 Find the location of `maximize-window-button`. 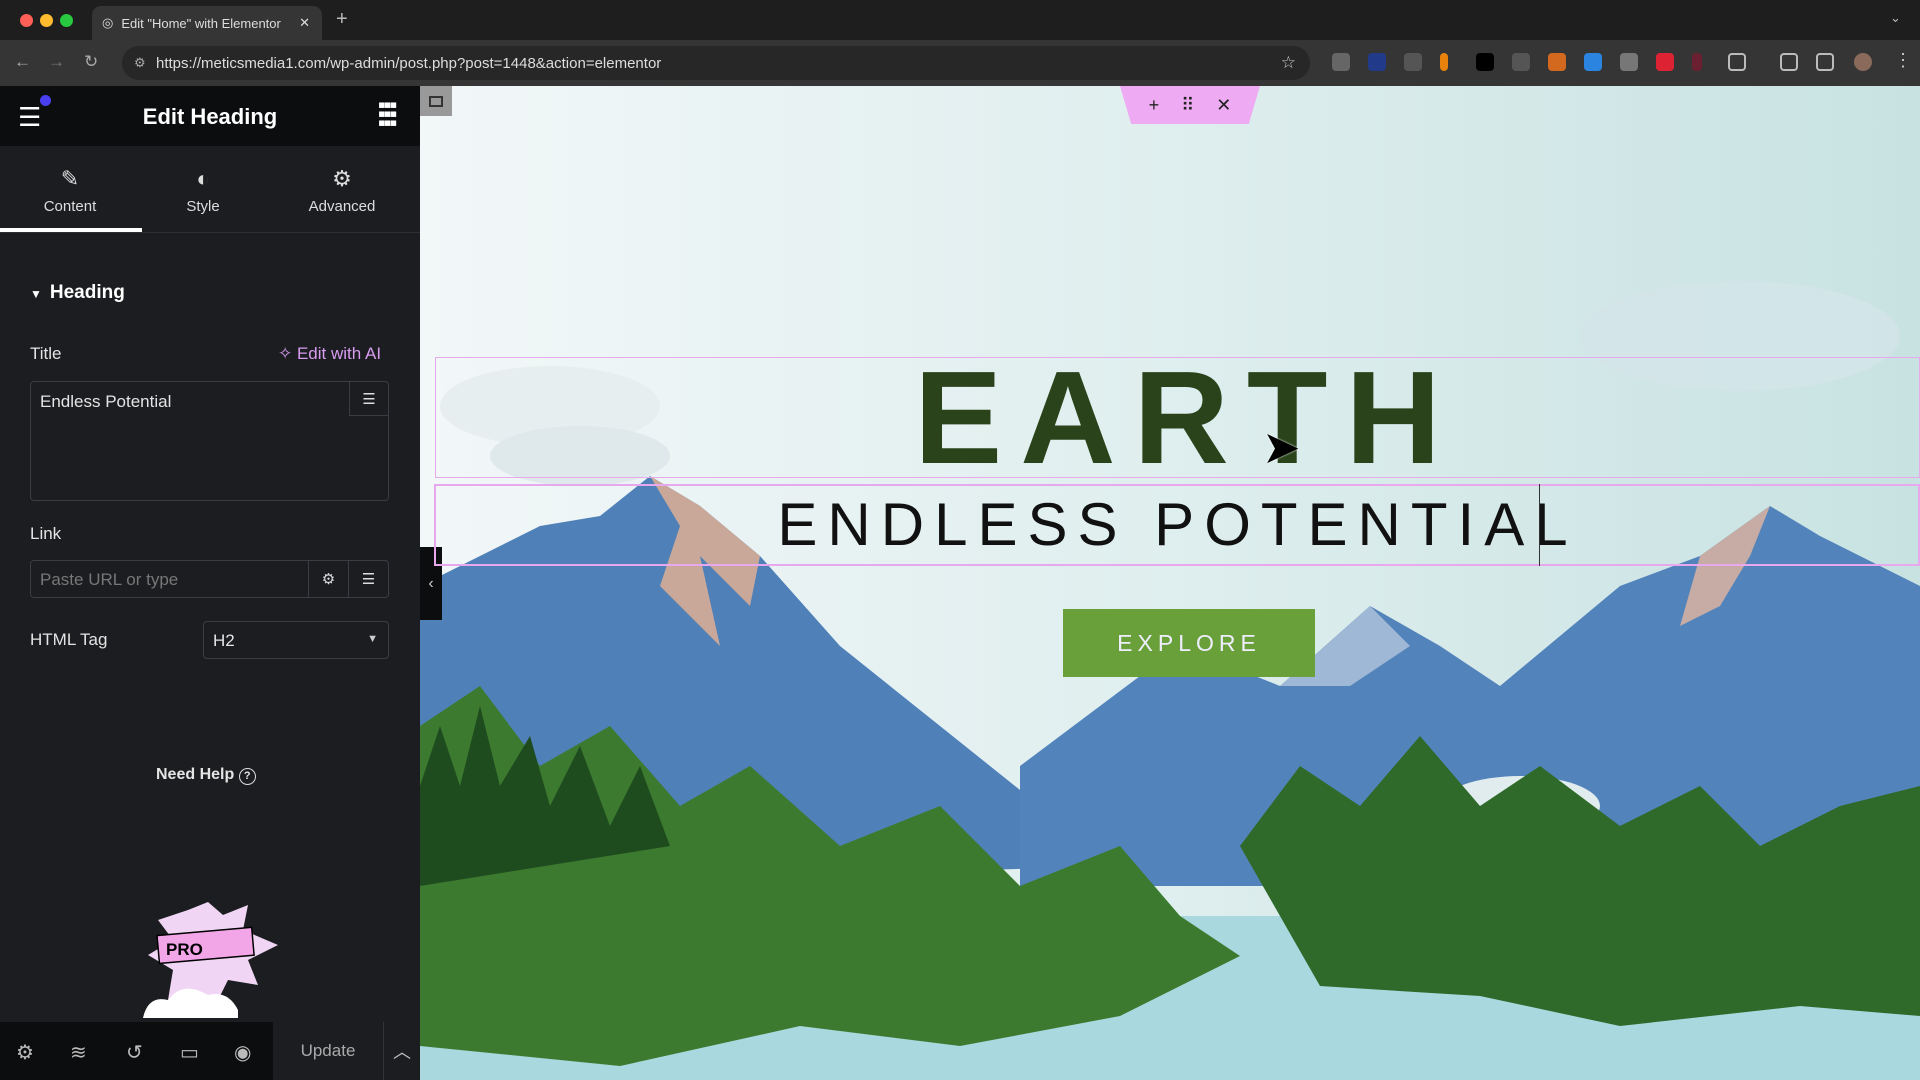

maximize-window-button is located at coordinates (66, 20).